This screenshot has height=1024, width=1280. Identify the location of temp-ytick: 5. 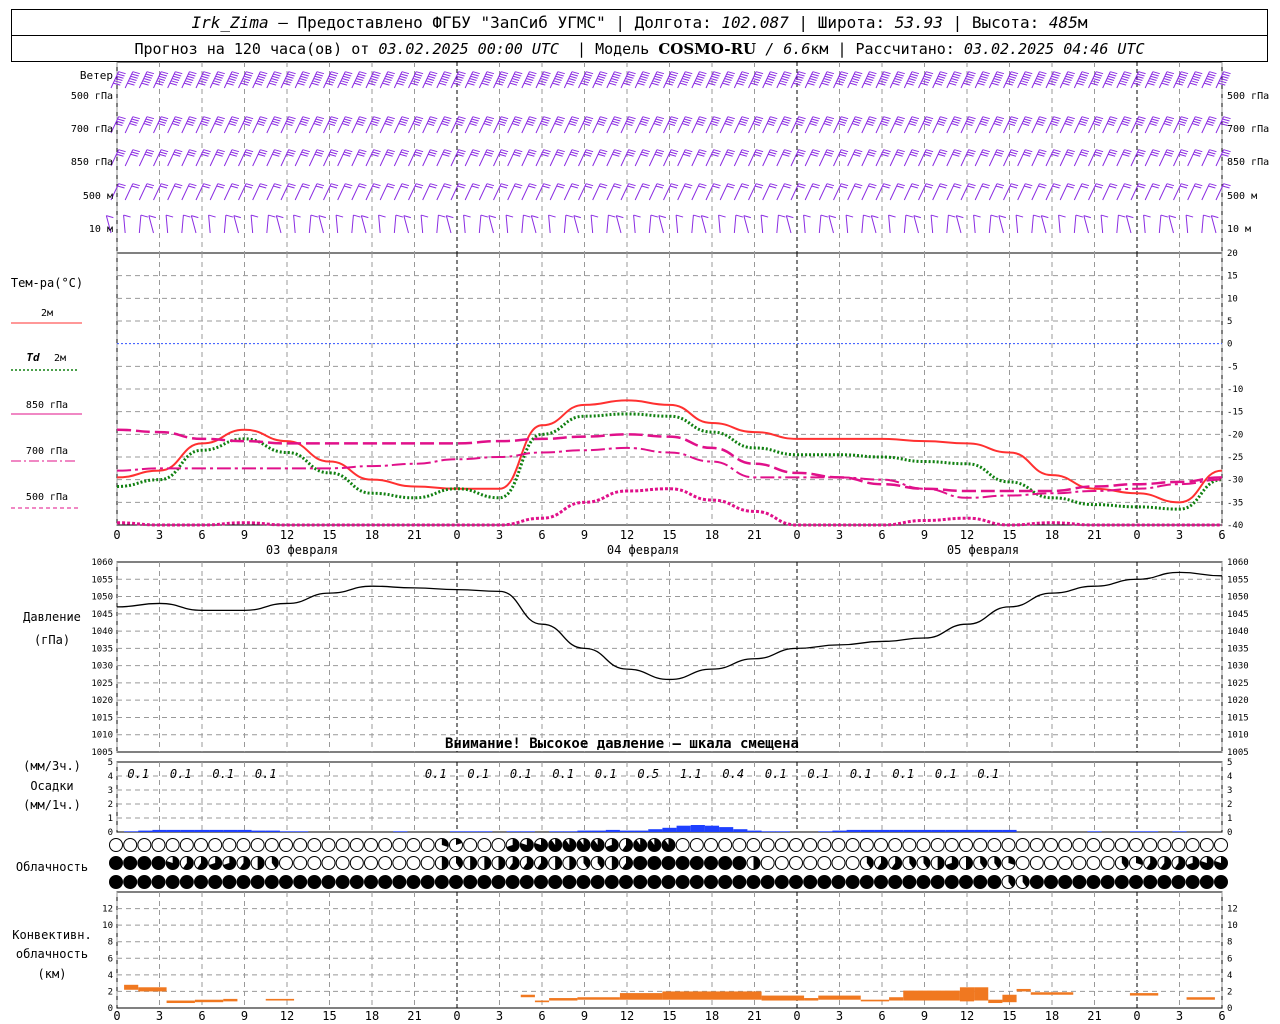
(1229, 322).